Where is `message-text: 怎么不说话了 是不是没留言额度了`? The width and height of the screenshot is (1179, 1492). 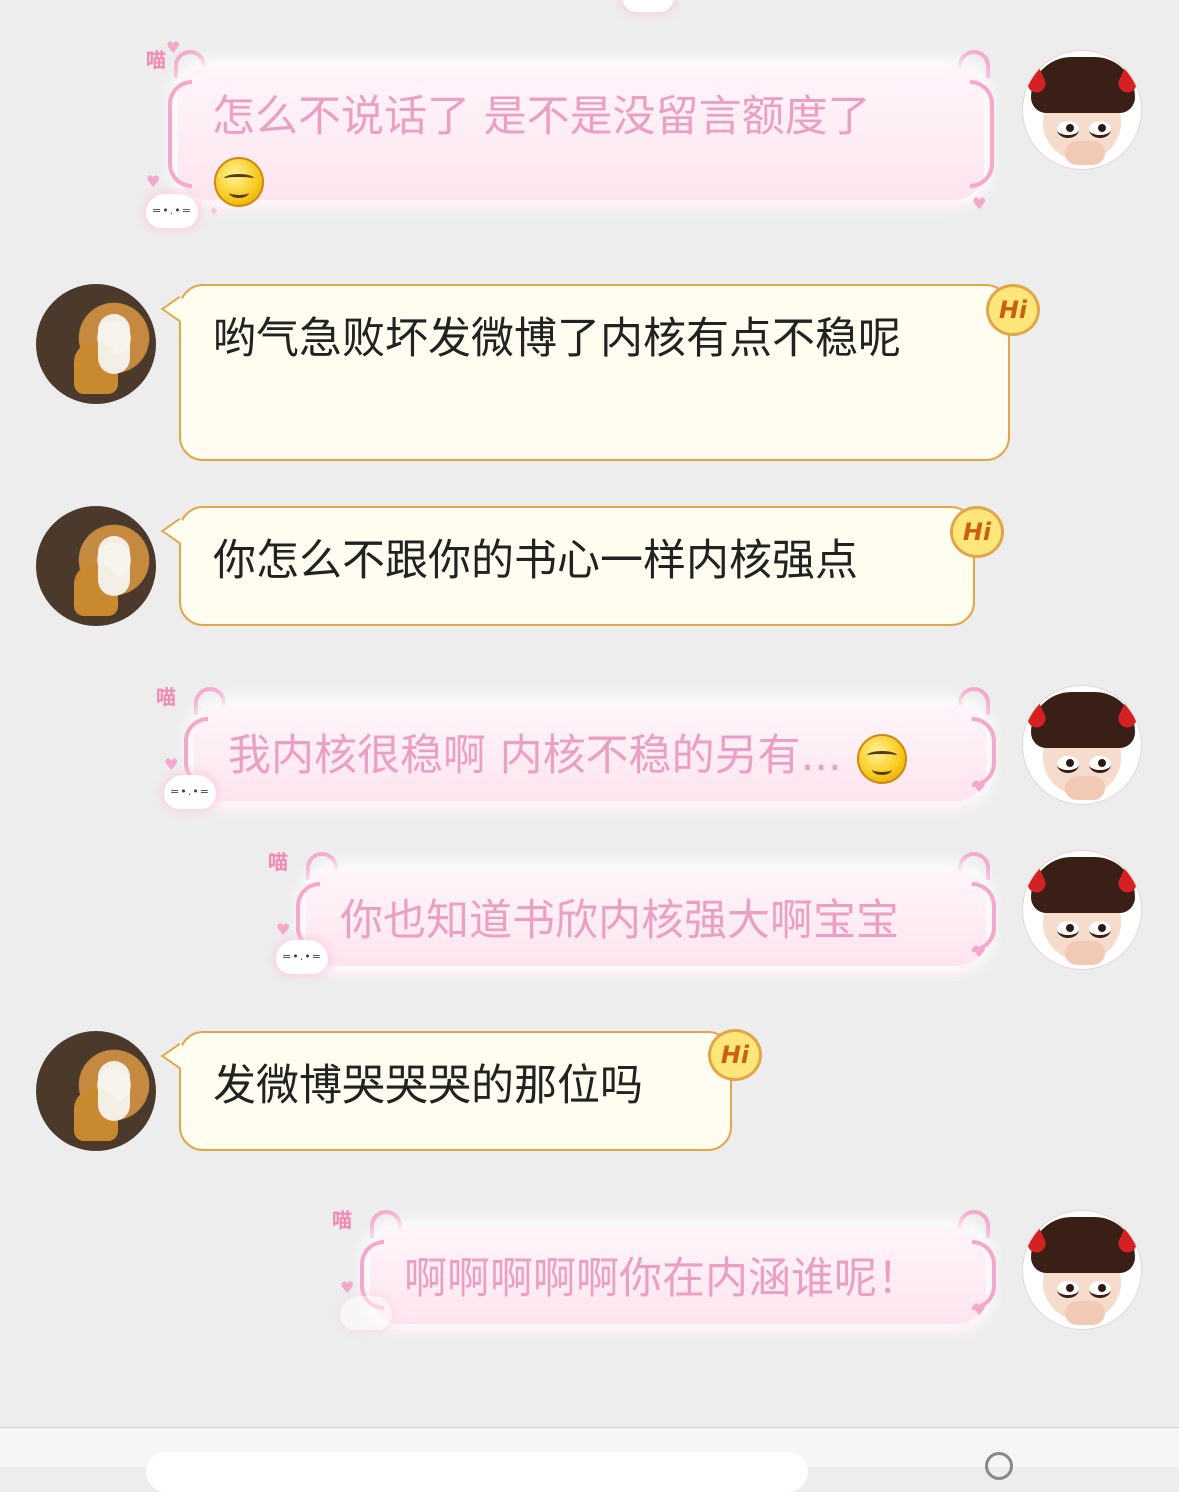
message-text: 怎么不说话了 是不是没留言额度了 is located at coordinates (541, 117).